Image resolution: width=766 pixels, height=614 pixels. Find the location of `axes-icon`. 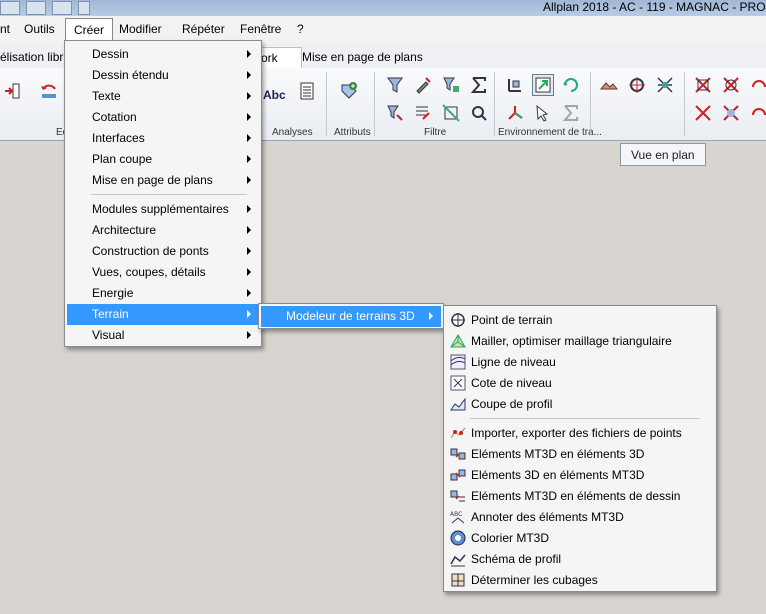

axes-icon is located at coordinates (515, 113).